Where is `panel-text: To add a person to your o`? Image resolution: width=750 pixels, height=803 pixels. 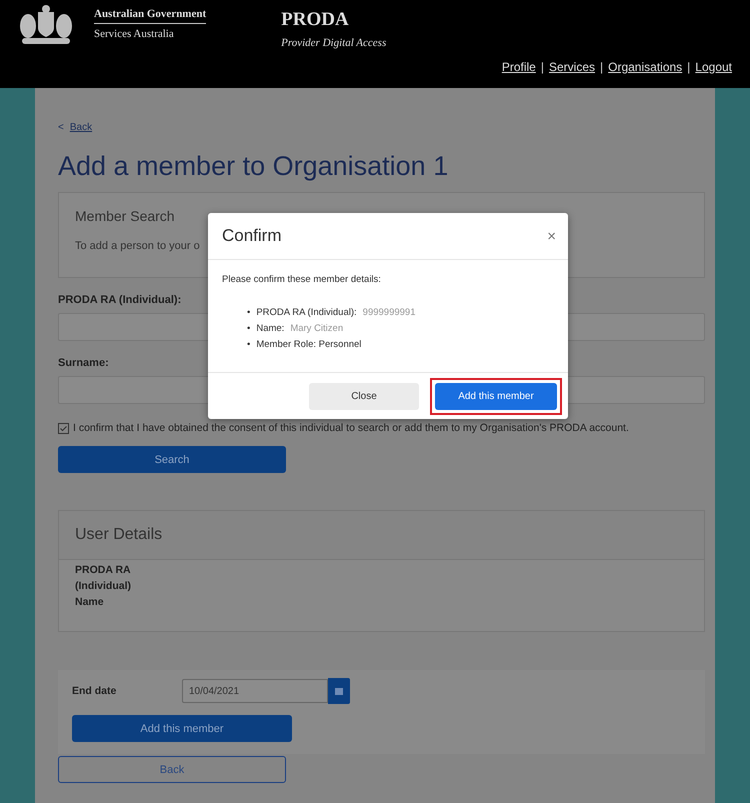
panel-text: To add a person to your o is located at coordinates (138, 246).